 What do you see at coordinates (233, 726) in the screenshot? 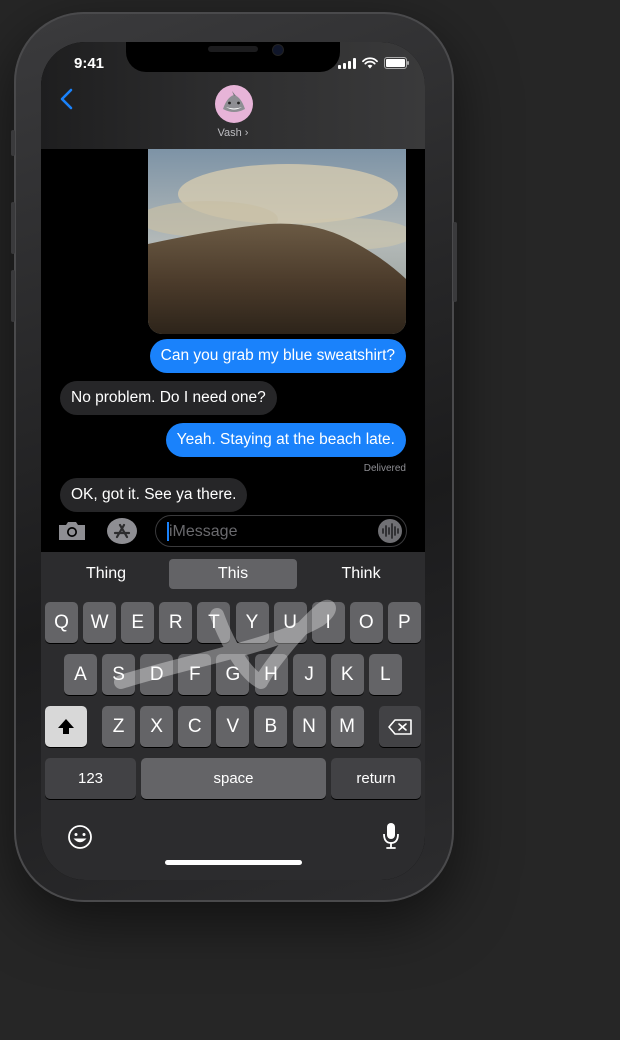
I see `key-v: V` at bounding box center [233, 726].